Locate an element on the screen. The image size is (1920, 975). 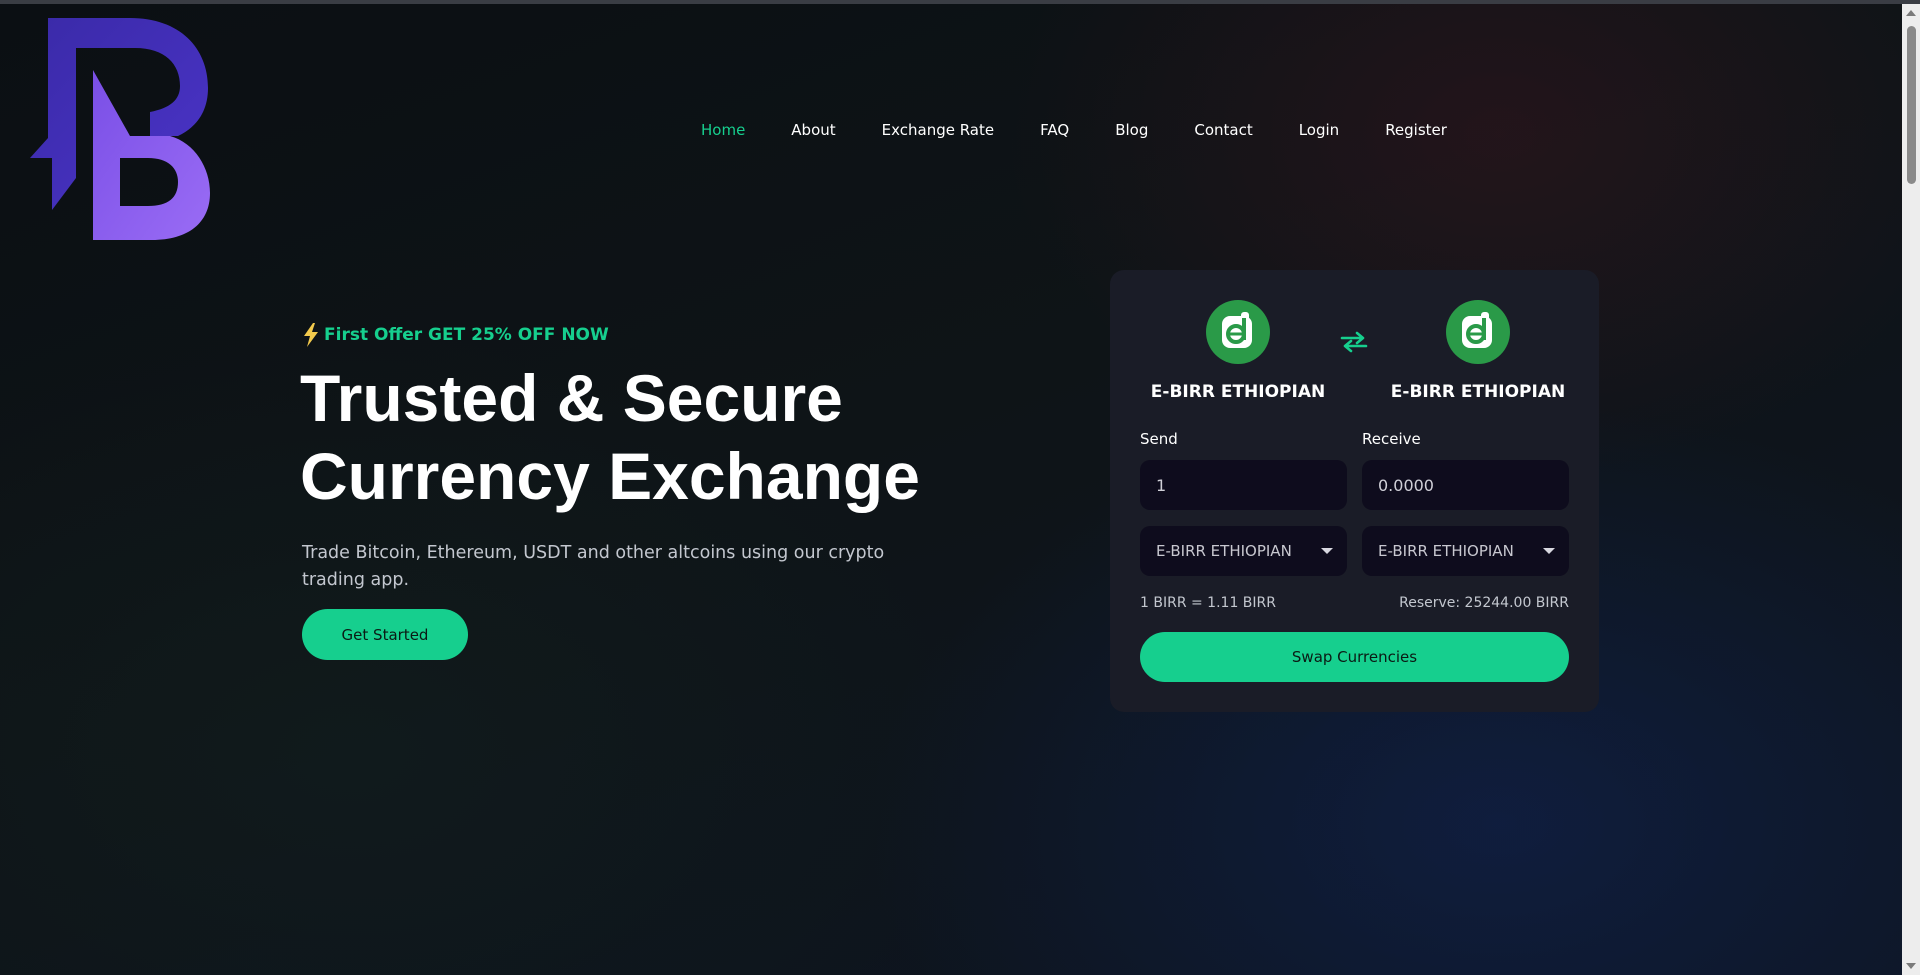
brand-logo-icon is located at coordinates (121, 129).